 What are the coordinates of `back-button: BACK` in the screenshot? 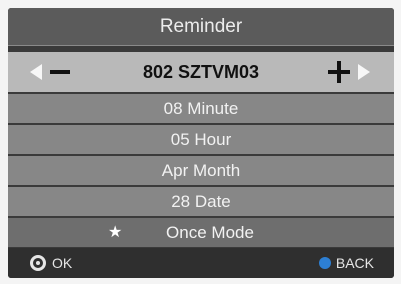 It's located at (346, 263).